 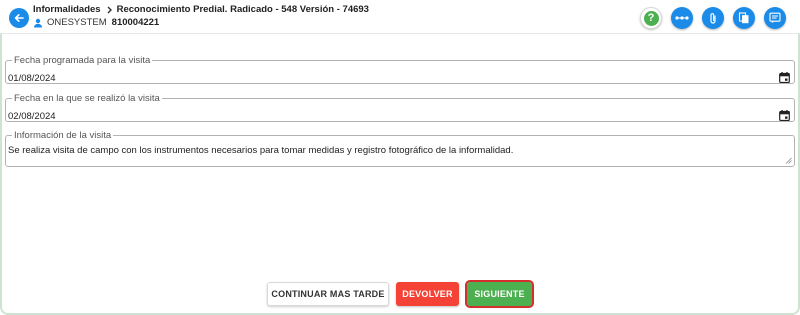 What do you see at coordinates (63, 135) in the screenshot?
I see `visit-info-label: Información de la visita` at bounding box center [63, 135].